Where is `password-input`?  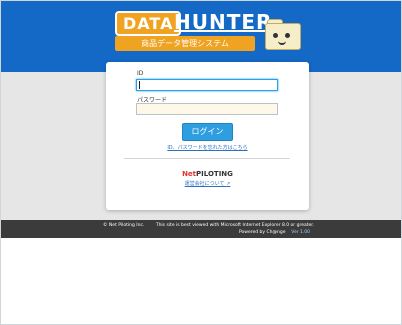 password-input is located at coordinates (207, 109).